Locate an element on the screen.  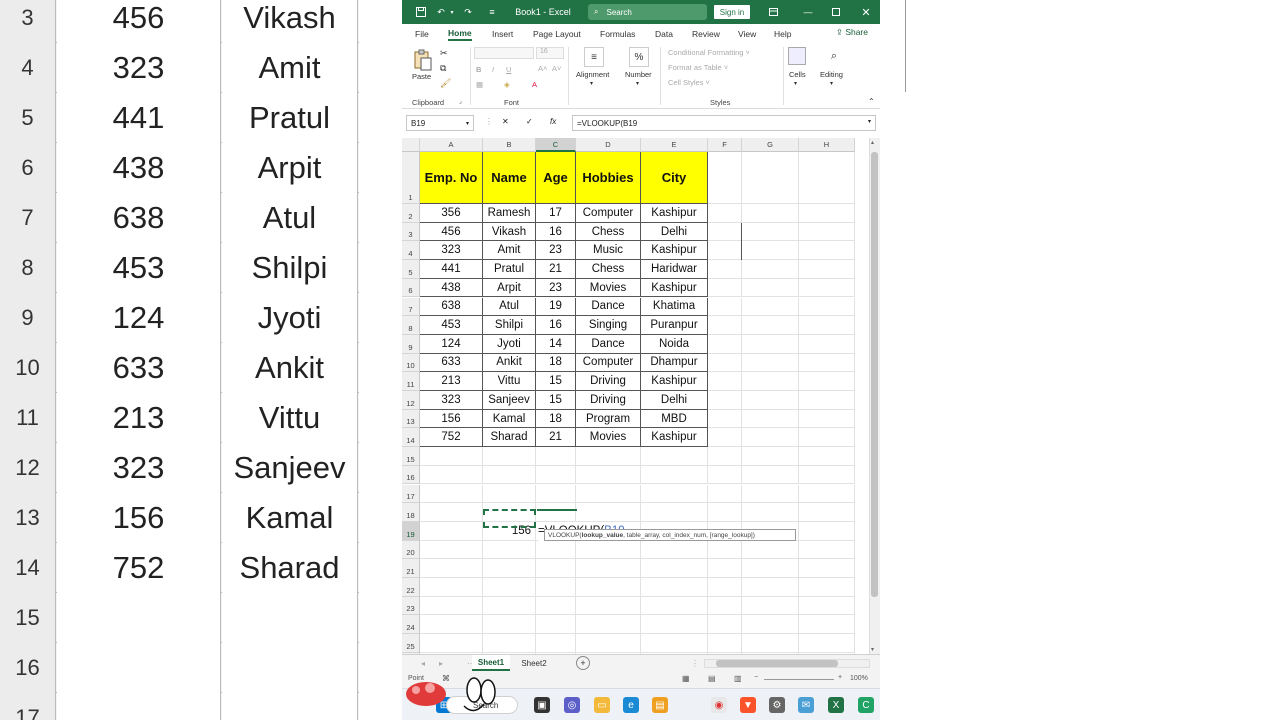
row-header: 13 is located at coordinates (411, 419).